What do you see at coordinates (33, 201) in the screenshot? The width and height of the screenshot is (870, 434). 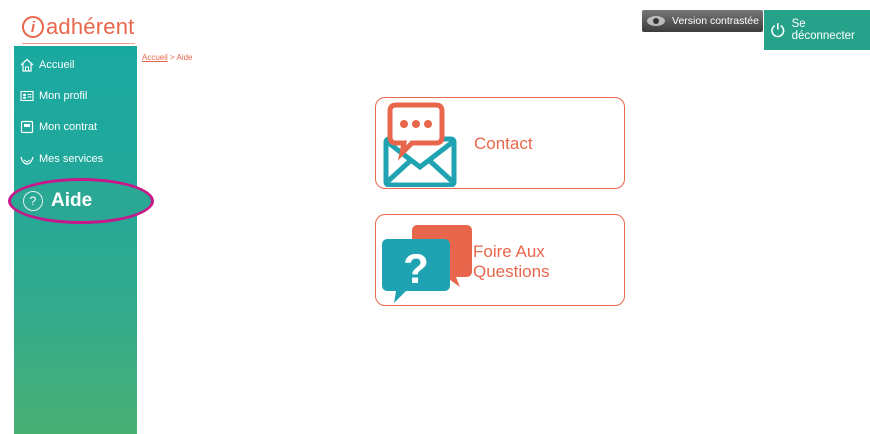 I see `help-icon: ?` at bounding box center [33, 201].